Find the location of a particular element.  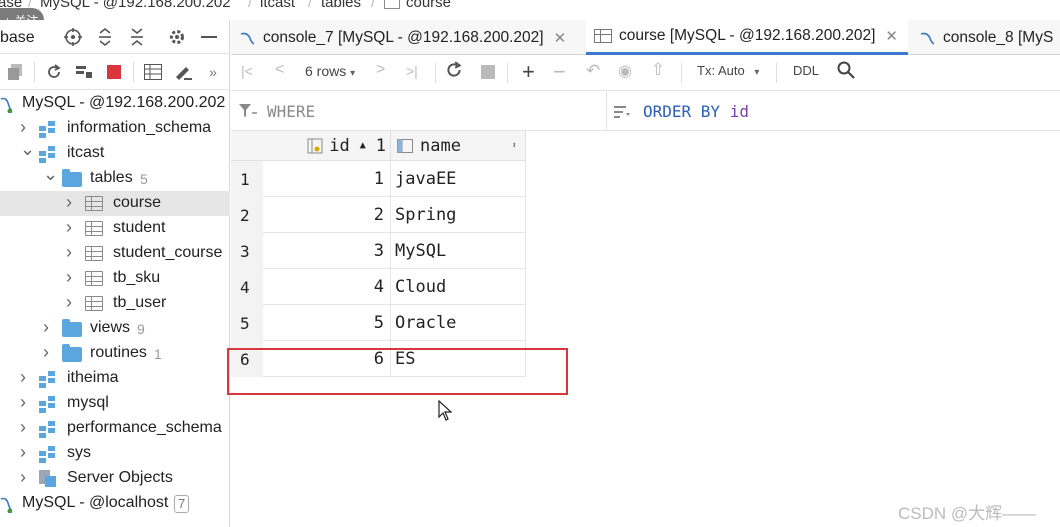

next-page-icon: > is located at coordinates (380, 70).